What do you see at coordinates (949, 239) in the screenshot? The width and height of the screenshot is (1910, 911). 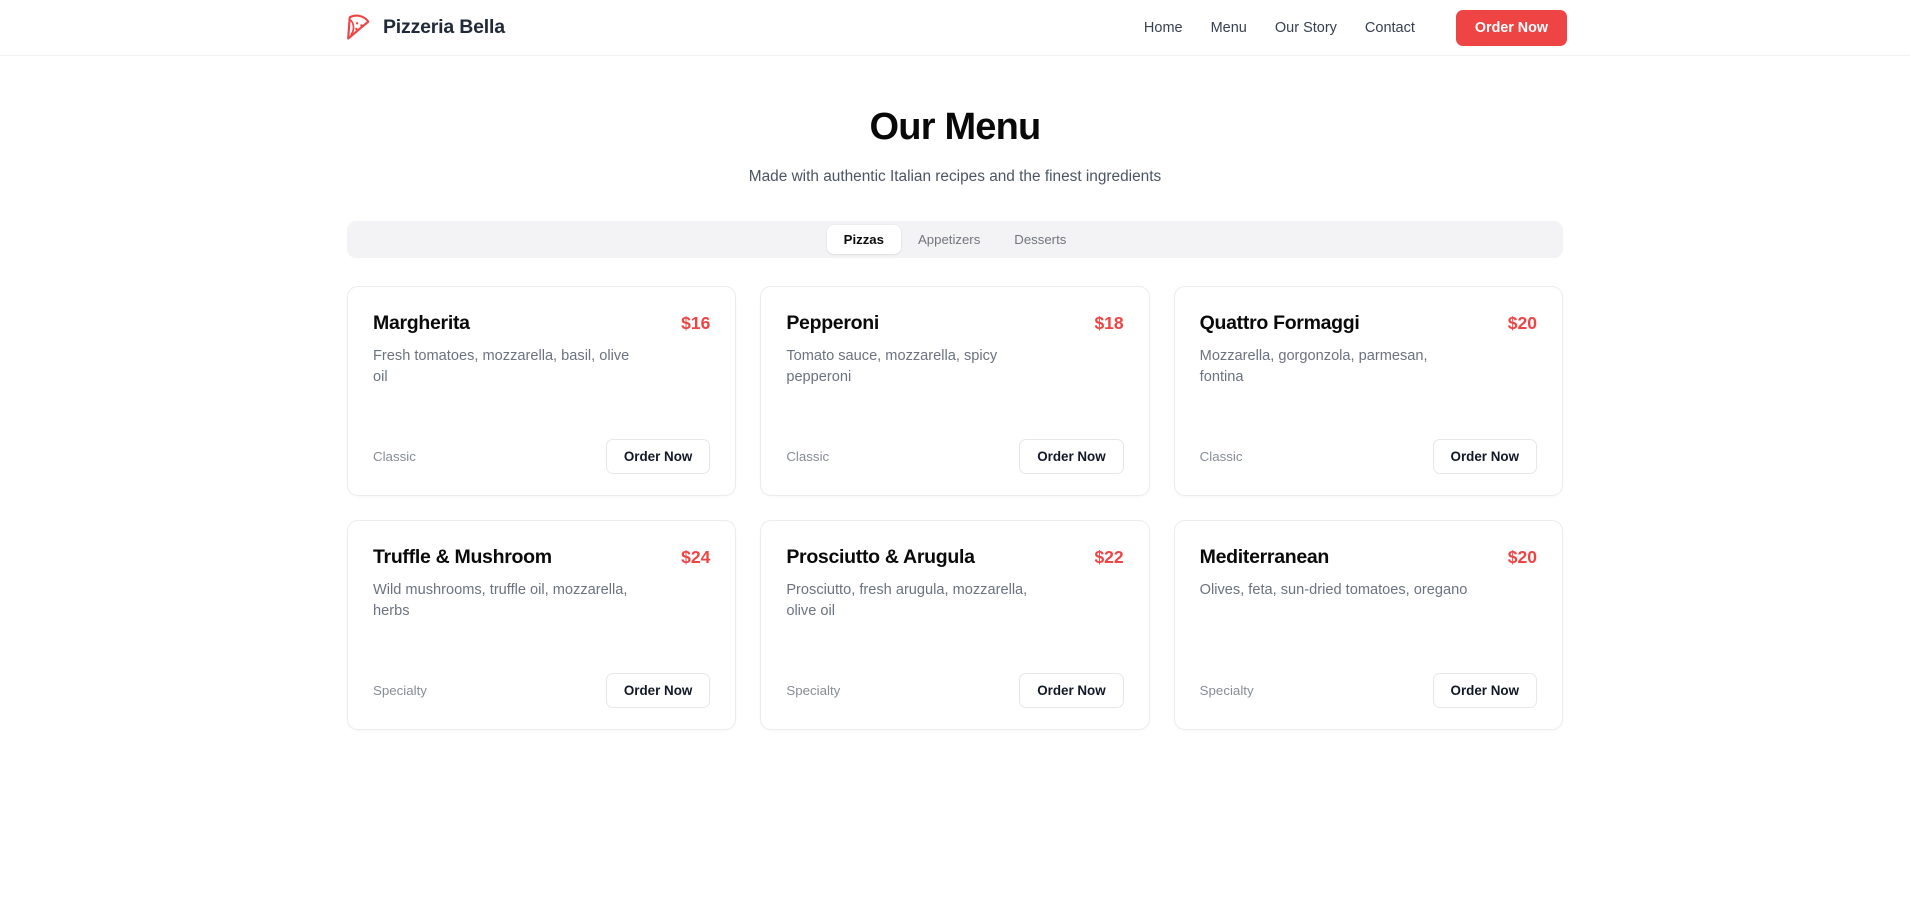 I see `tab-appetizers: Appetizers` at bounding box center [949, 239].